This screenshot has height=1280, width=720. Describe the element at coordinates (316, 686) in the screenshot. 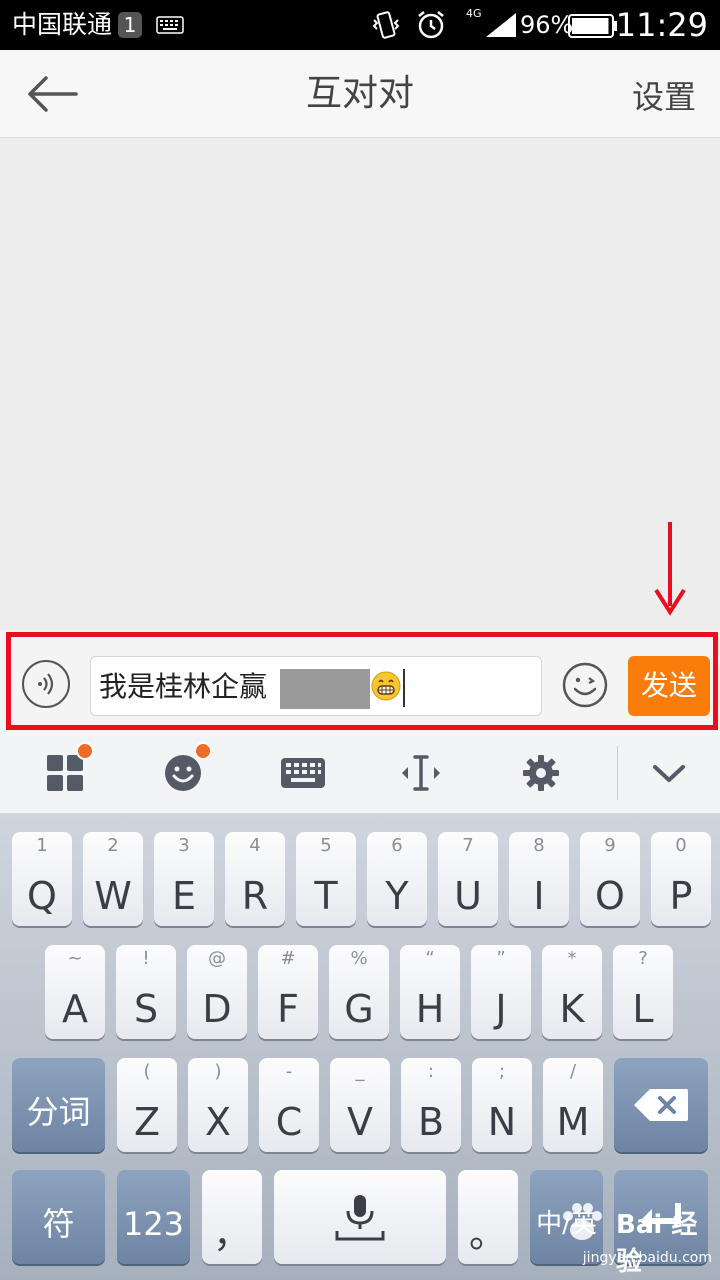

I see `message-input: 我是桂林企赢` at that location.